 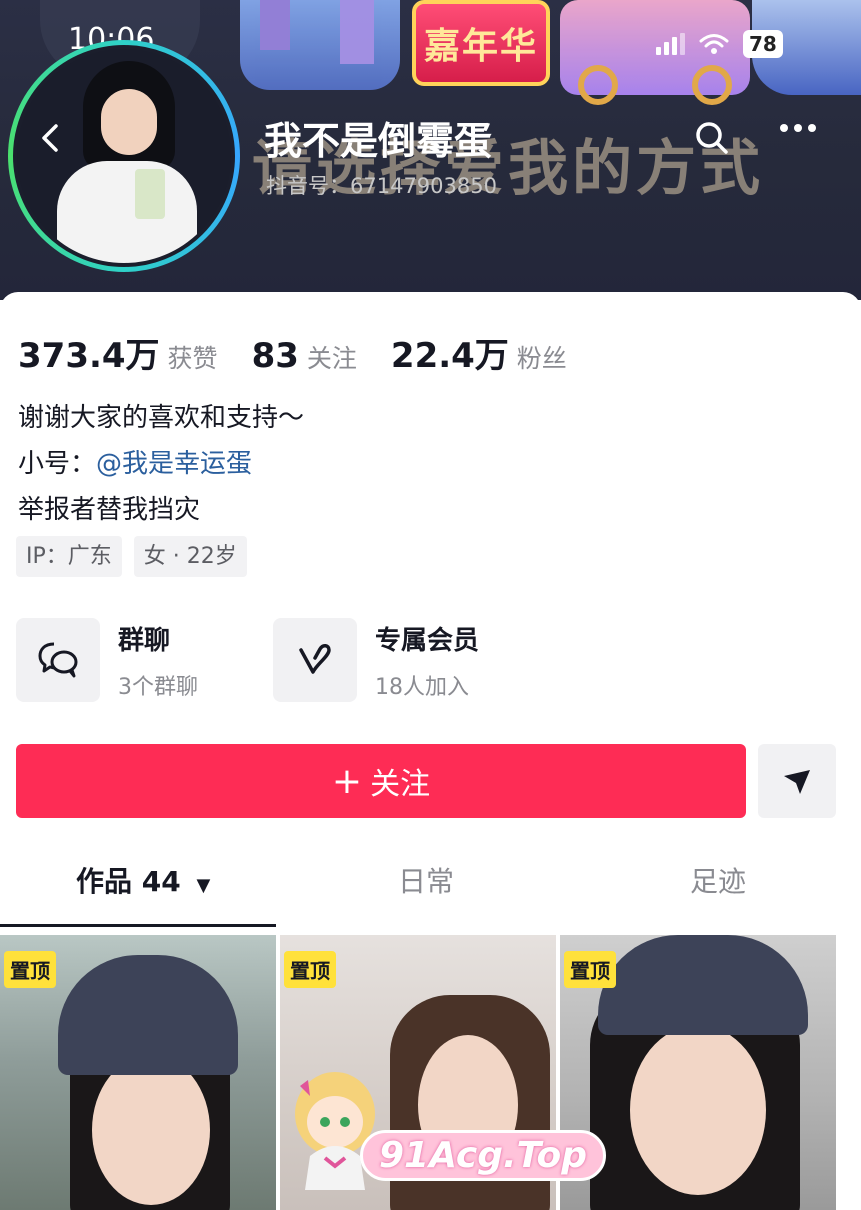 What do you see at coordinates (427, 640) in the screenshot?
I see `membership-title: 专属会员` at bounding box center [427, 640].